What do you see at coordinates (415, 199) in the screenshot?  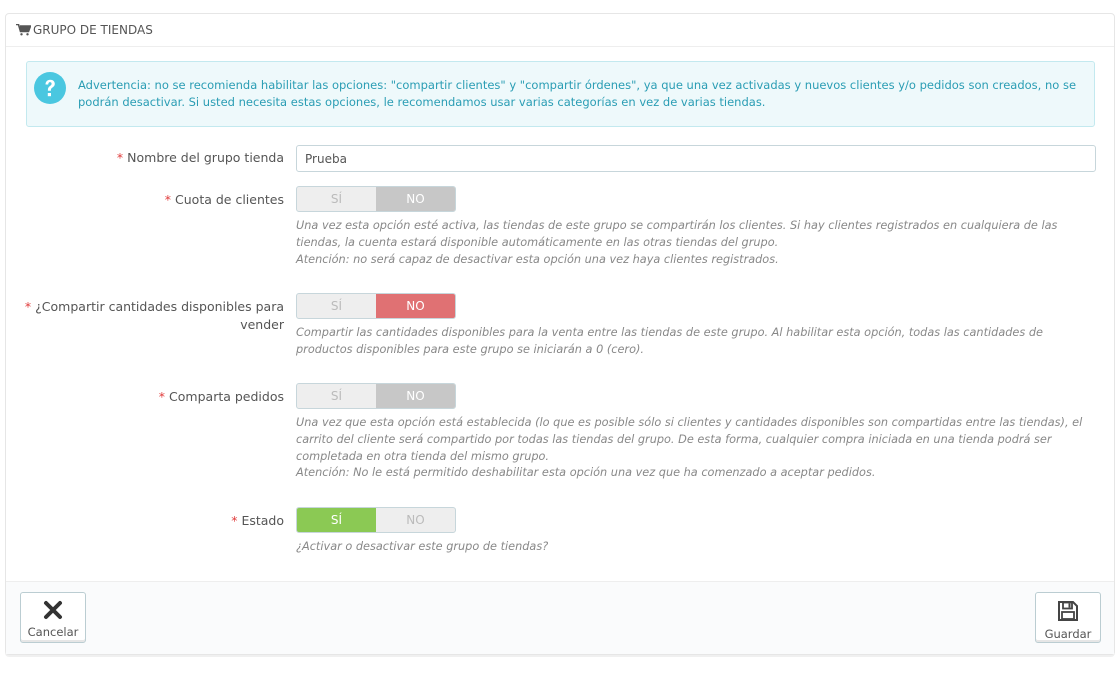 I see `share-customers-no: NO` at bounding box center [415, 199].